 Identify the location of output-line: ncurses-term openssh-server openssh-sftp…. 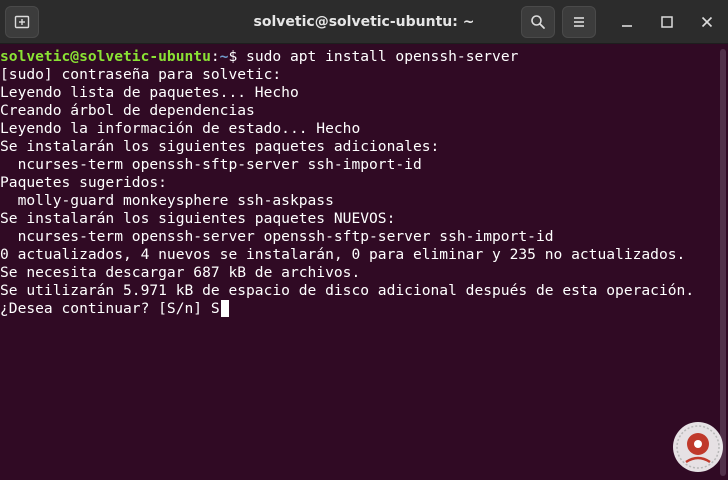
(277, 236).